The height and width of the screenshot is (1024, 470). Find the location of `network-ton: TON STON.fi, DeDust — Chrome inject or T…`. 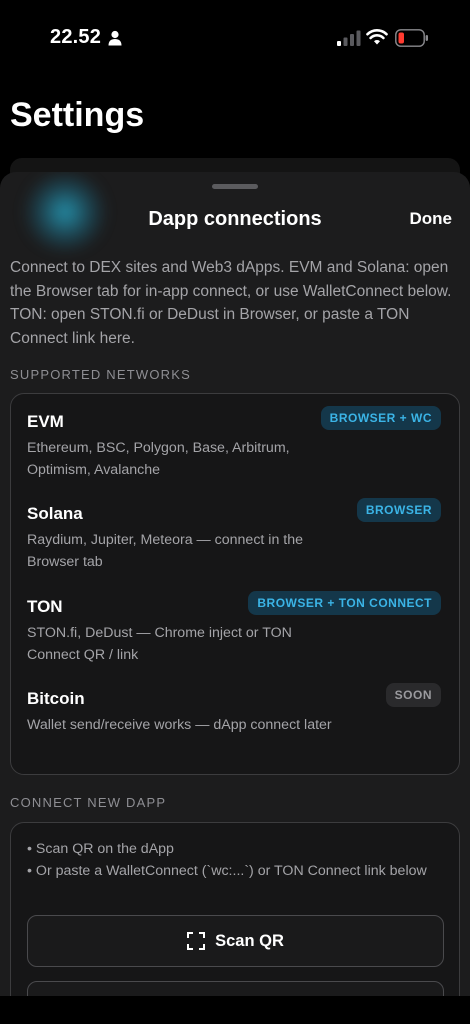

network-ton: TON STON.fi, DeDust — Chrome inject or T… is located at coordinates (237, 628).